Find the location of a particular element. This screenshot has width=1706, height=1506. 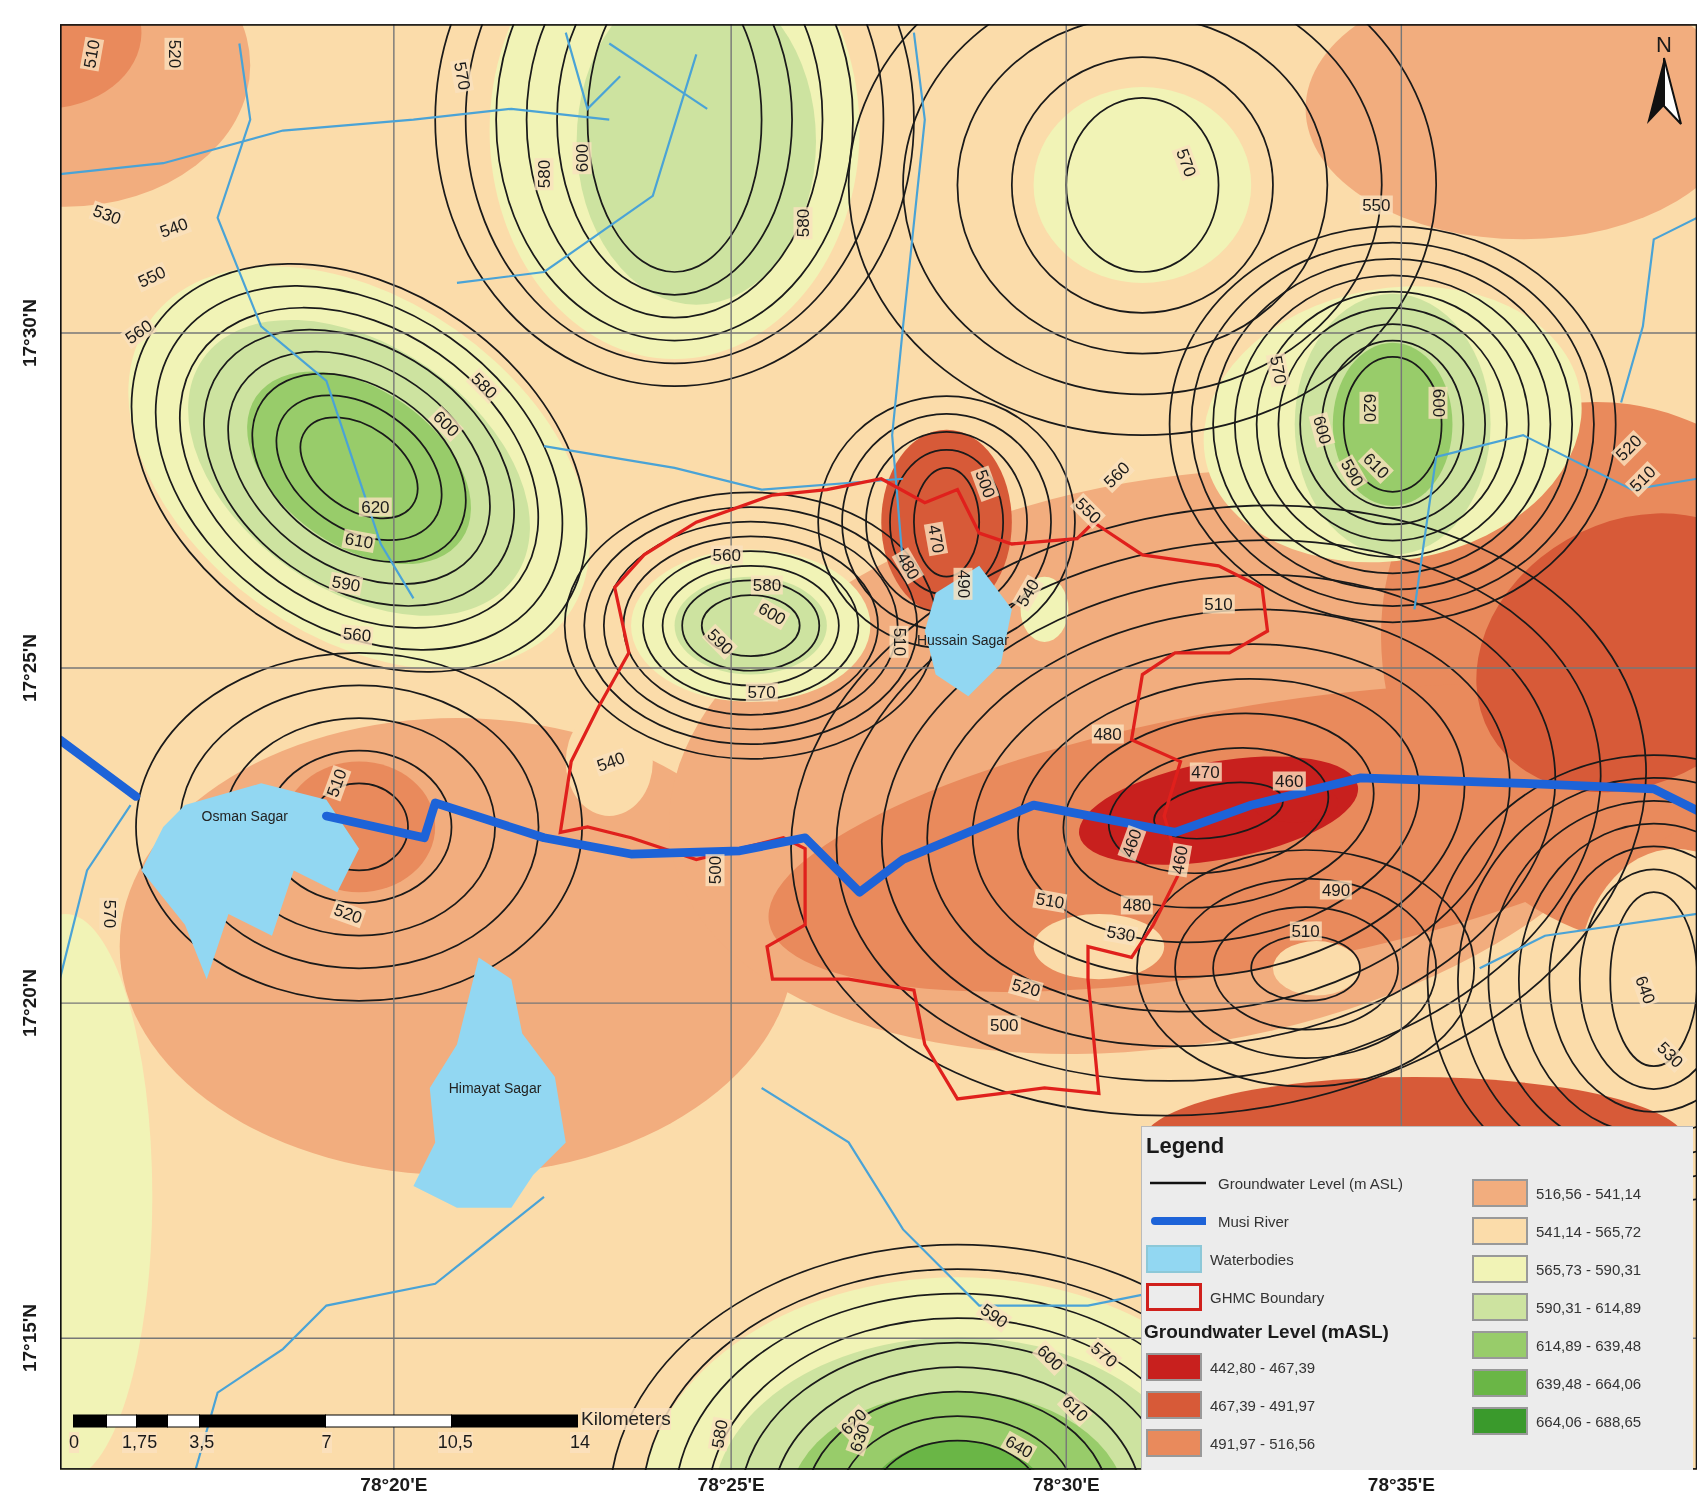

scale-unit-label: Kilometers is located at coordinates (626, 1419).